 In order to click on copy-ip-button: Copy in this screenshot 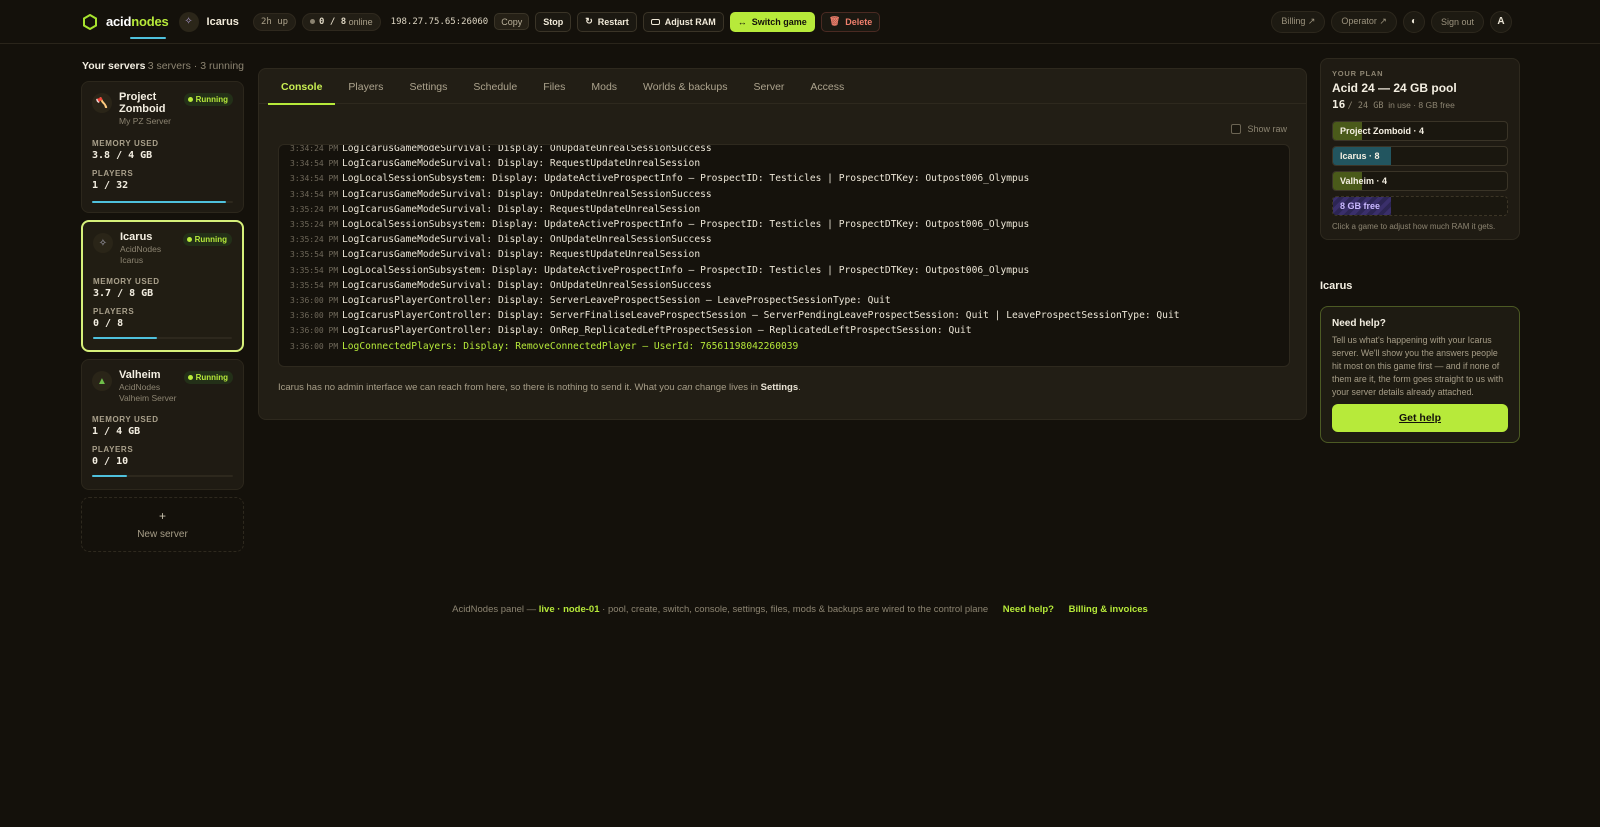, I will do `click(512, 21)`.